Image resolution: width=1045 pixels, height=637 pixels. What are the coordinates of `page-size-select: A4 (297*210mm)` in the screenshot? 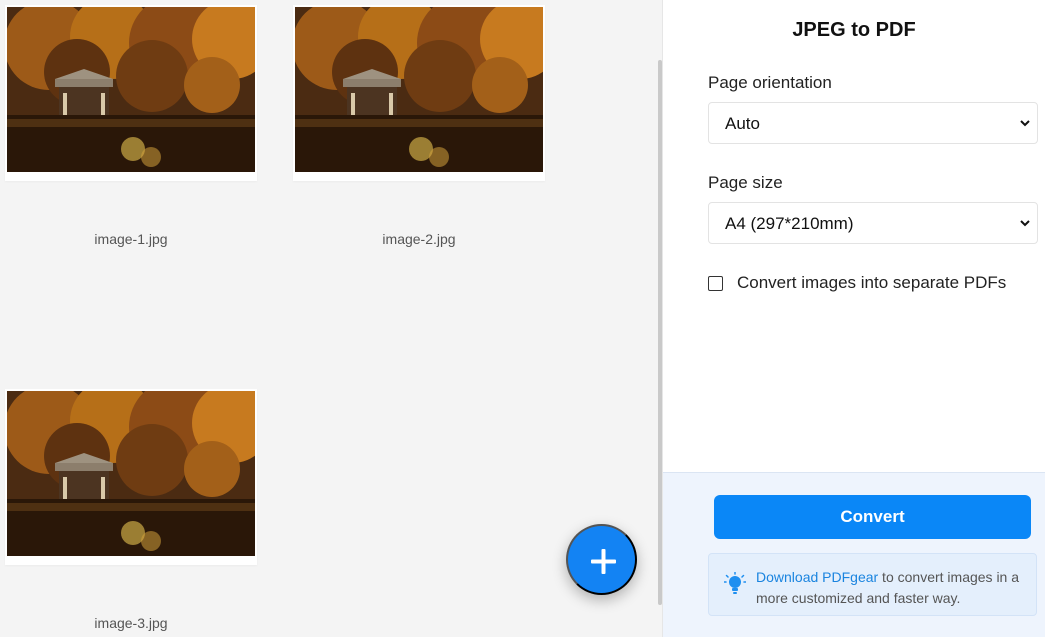 It's located at (873, 223).